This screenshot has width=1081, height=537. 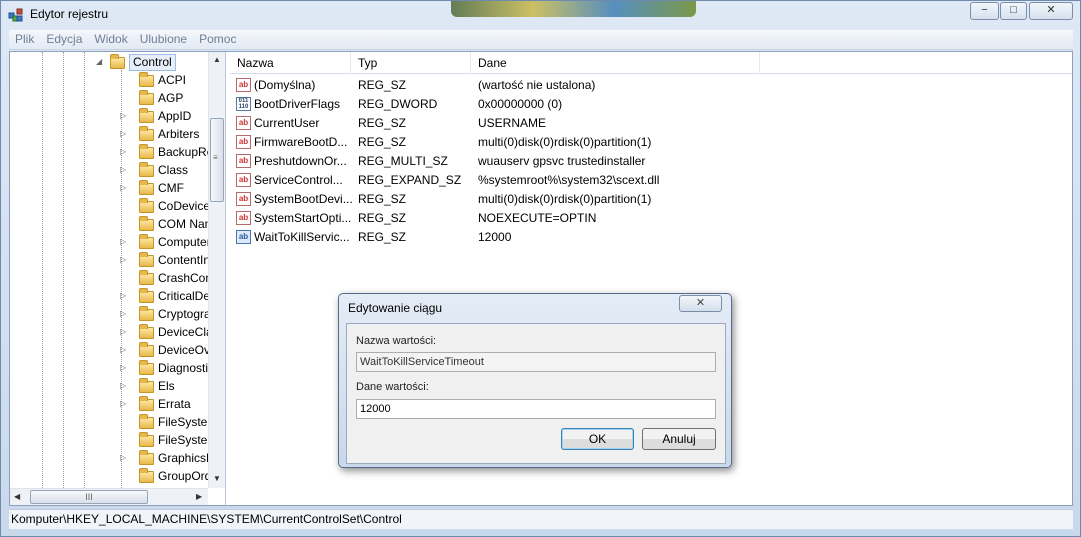 What do you see at coordinates (173, 170) in the screenshot?
I see `tree-item-label: Class` at bounding box center [173, 170].